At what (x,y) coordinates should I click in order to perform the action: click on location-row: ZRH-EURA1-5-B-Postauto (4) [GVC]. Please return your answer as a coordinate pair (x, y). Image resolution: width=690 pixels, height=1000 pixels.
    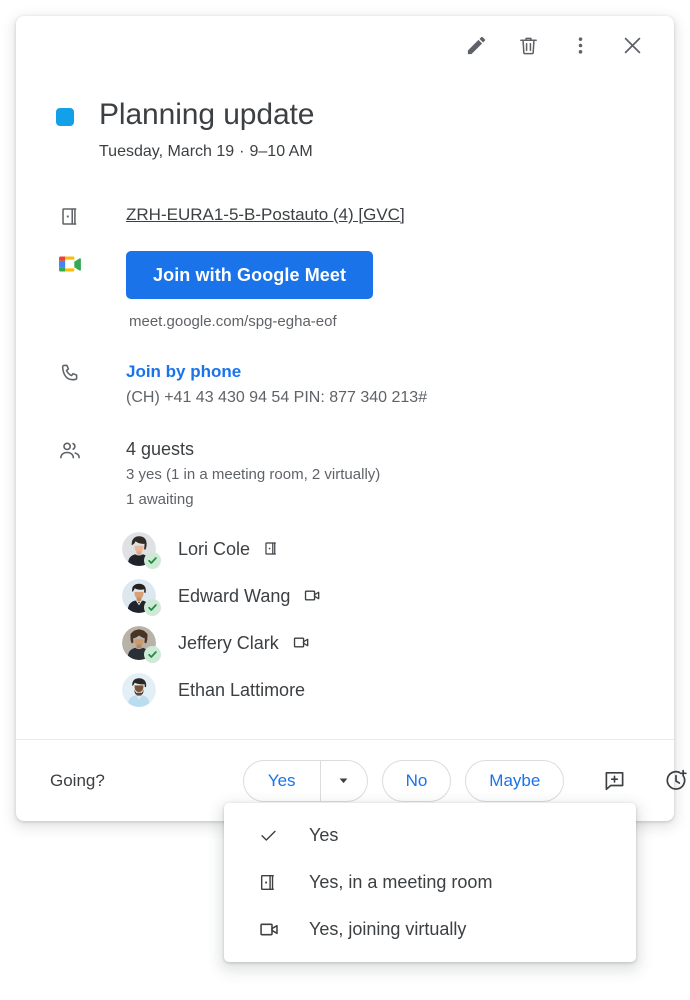
    Looking at the image, I should click on (345, 215).